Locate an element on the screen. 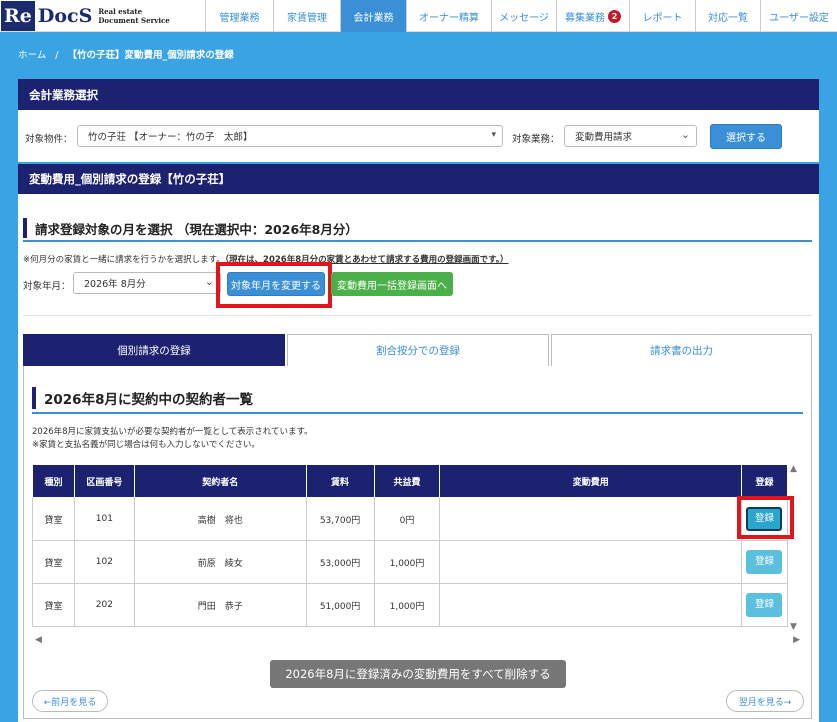  select-task-button: 選択する is located at coordinates (746, 136).